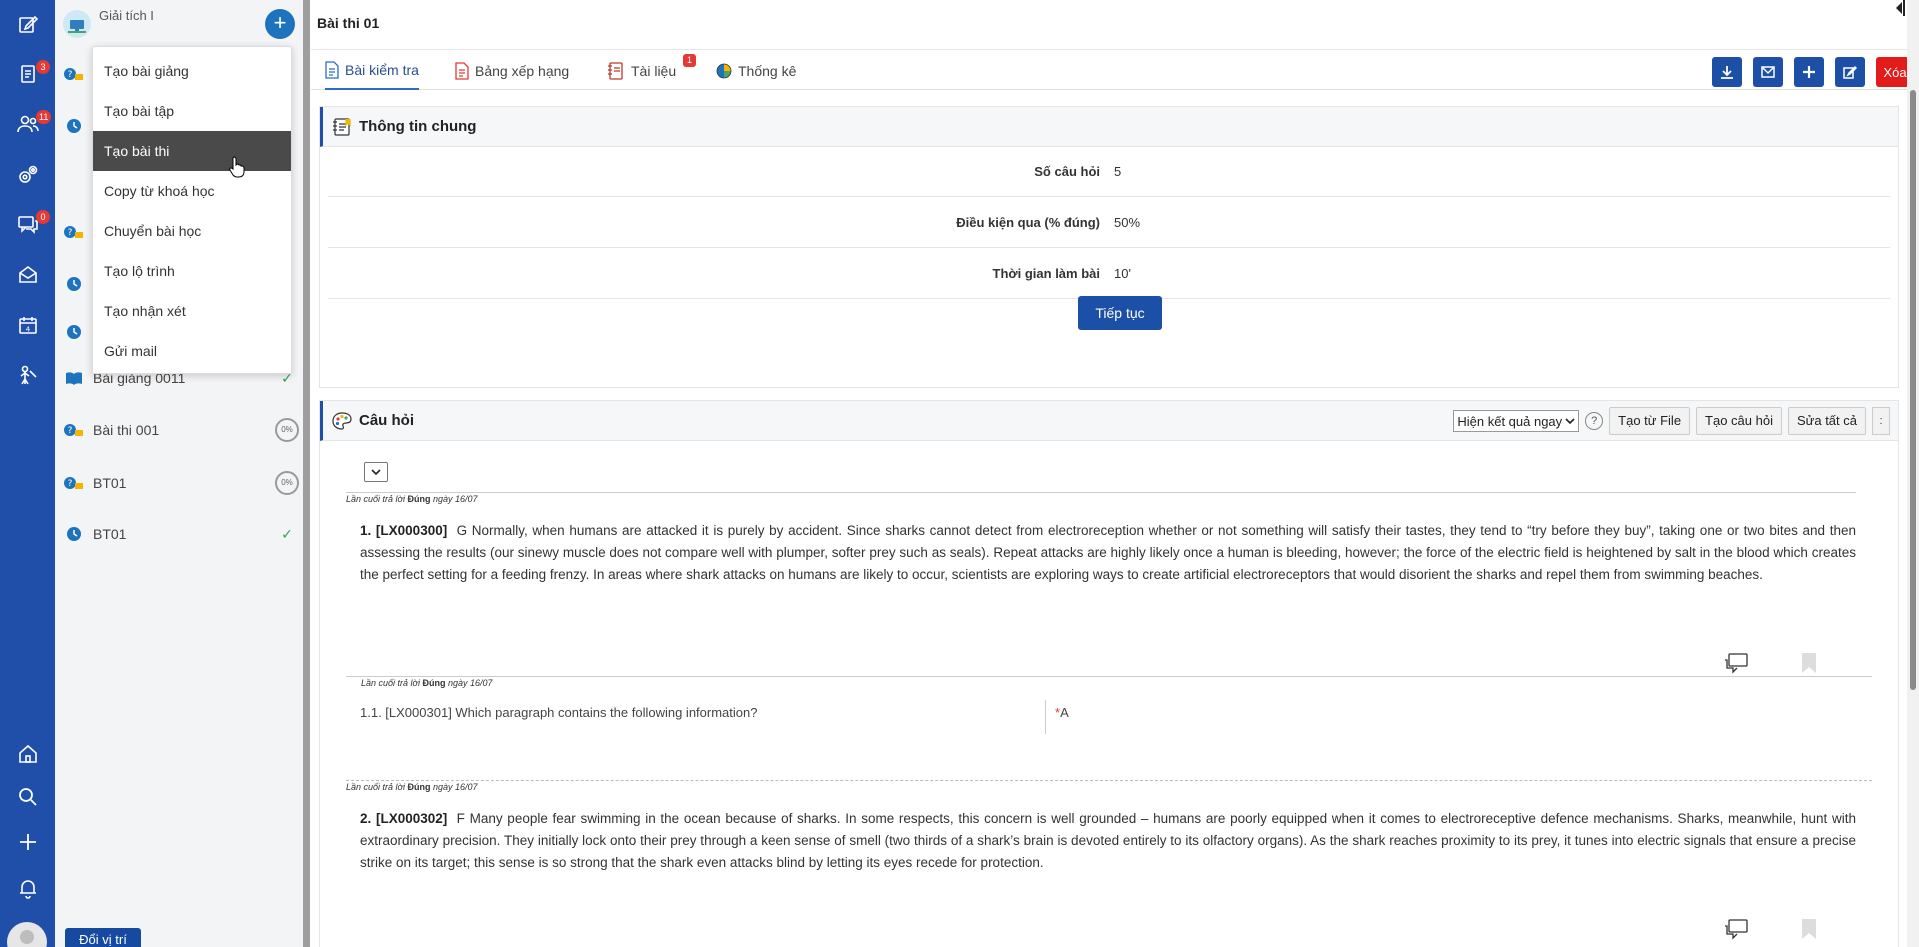 This screenshot has width=1919, height=947. I want to click on menu-item-create-lecture: Tạo bài giảng, so click(192, 71).